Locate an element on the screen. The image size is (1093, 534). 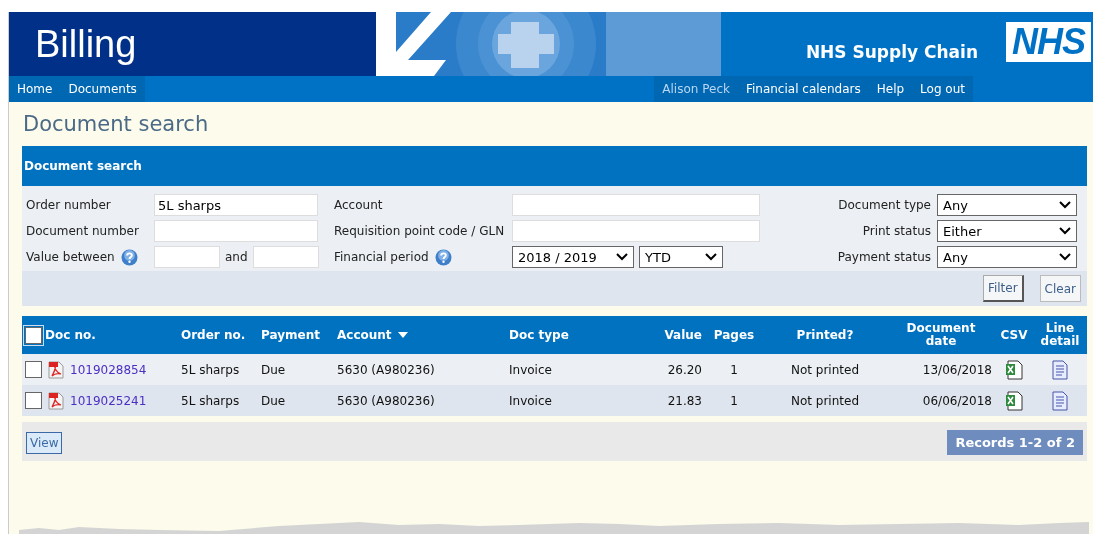
user-name: Alison Peck is located at coordinates (696, 89).